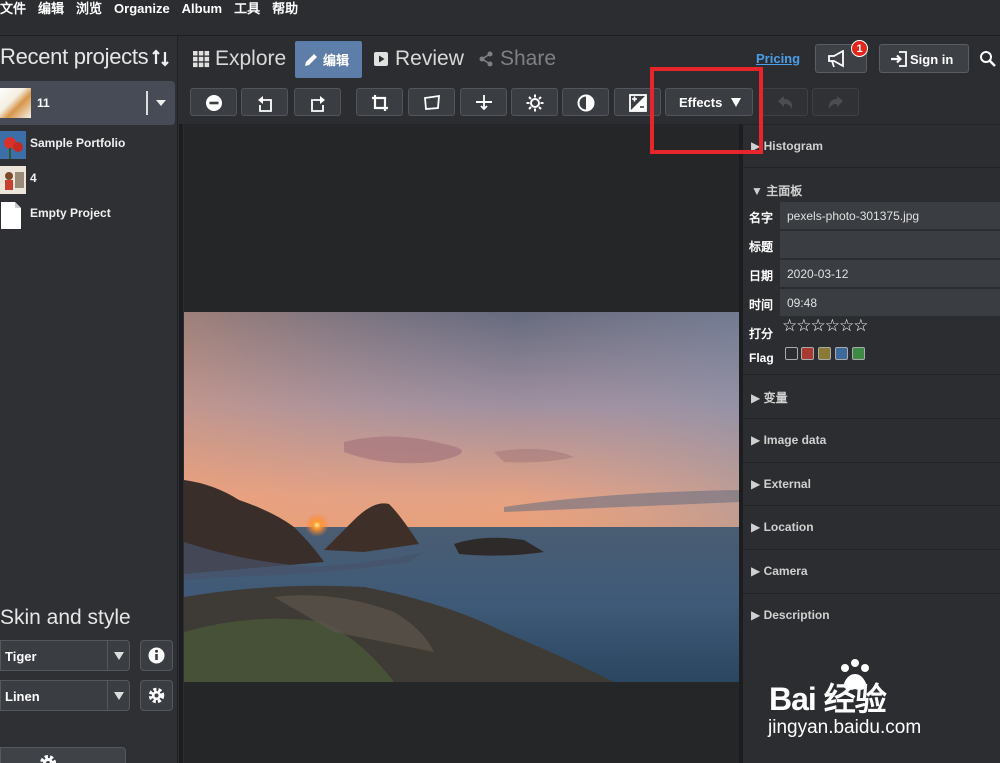 Image resolution: width=1000 pixels, height=763 pixels. I want to click on star-rating: ☆☆☆☆☆☆, so click(825, 326).